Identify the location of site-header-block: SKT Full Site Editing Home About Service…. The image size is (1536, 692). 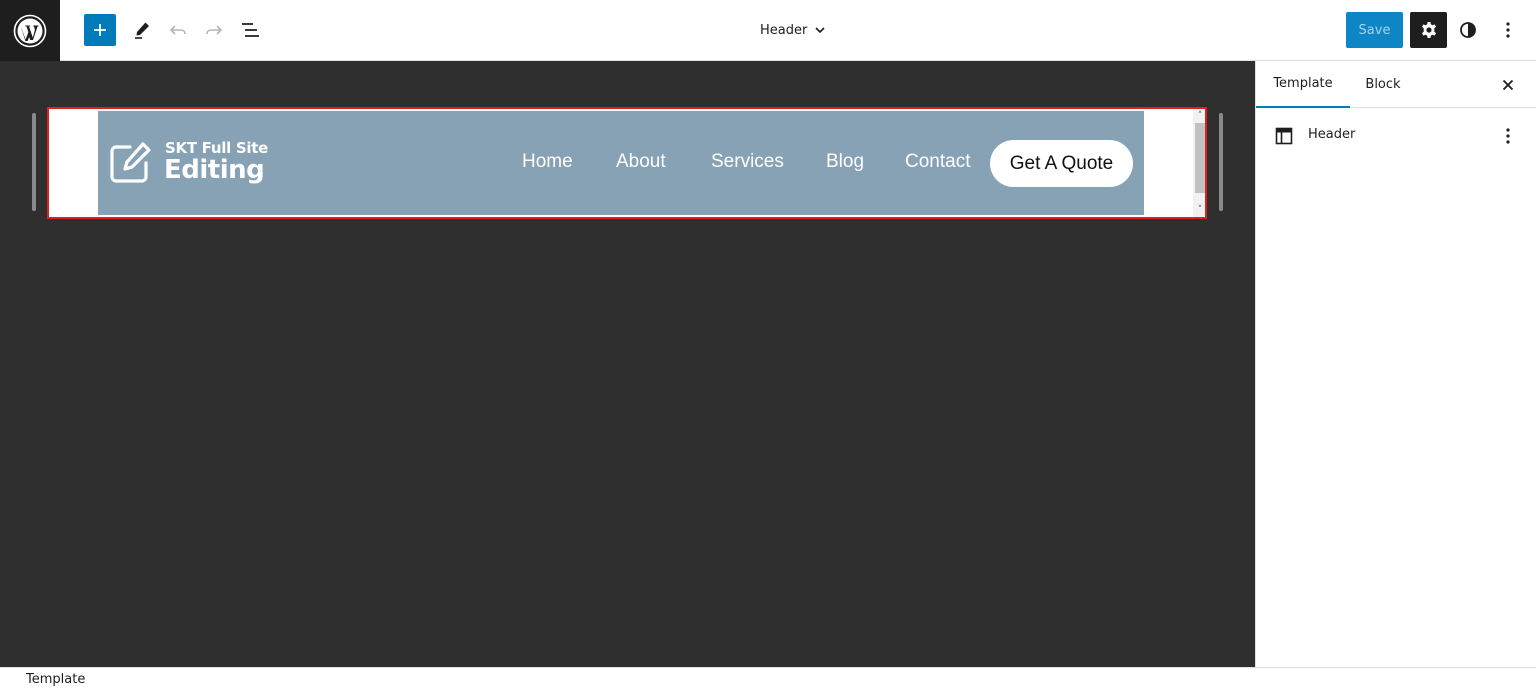
(621, 163).